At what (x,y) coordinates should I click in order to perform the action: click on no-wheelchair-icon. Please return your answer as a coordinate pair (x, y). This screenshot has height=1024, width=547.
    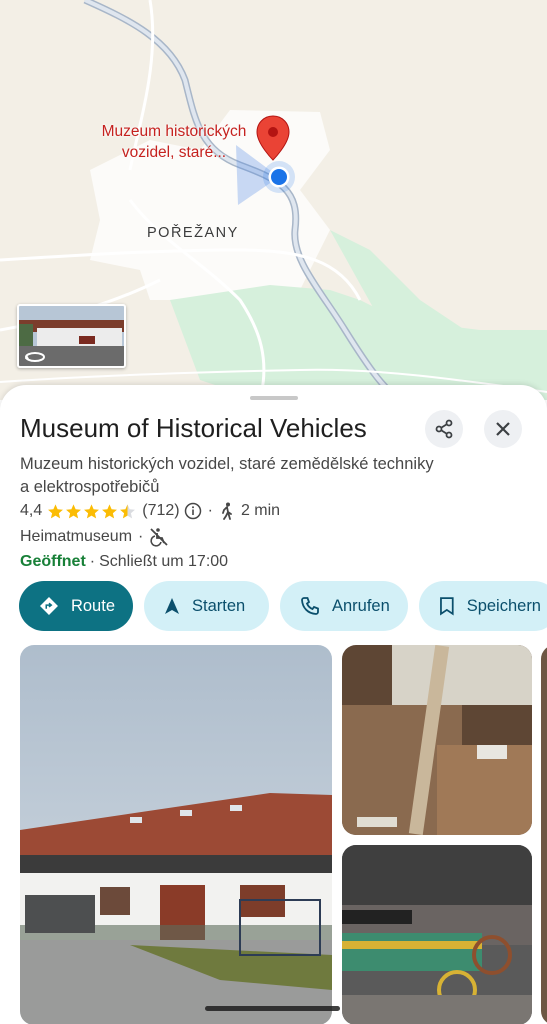
    Looking at the image, I should click on (159, 537).